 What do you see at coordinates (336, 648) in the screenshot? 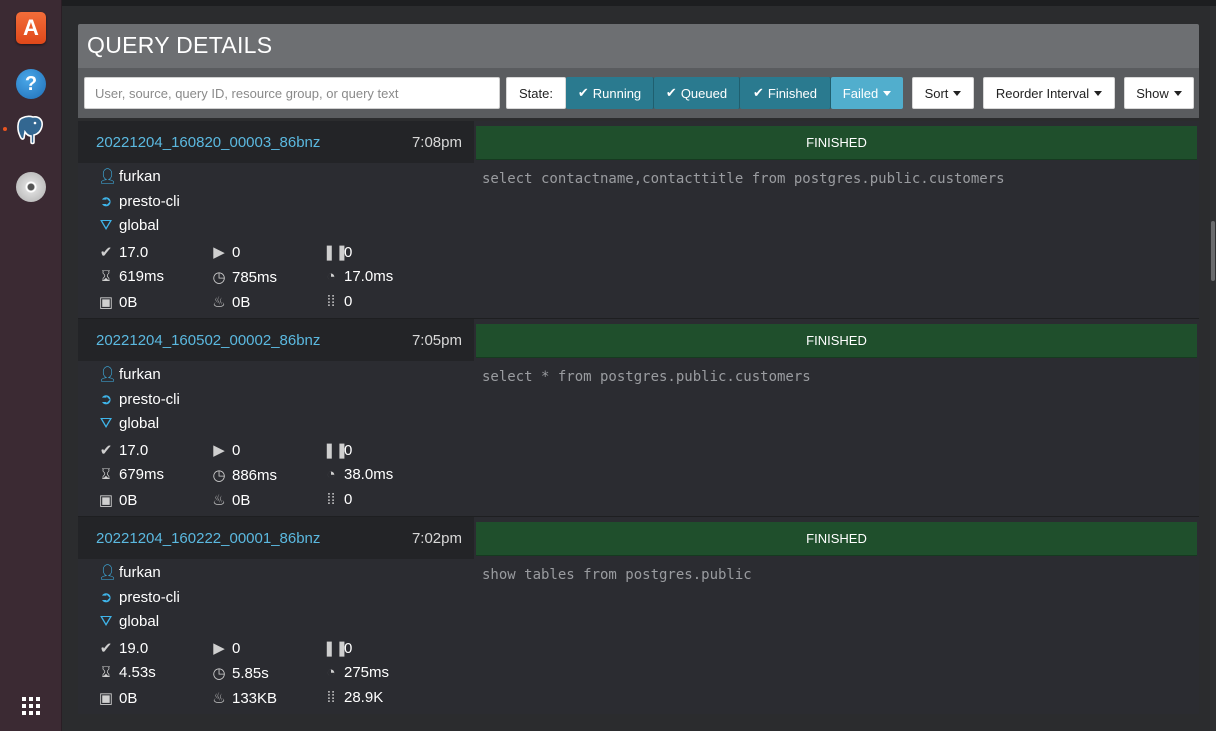
I see `pause-icon: ❚❚` at bounding box center [336, 648].